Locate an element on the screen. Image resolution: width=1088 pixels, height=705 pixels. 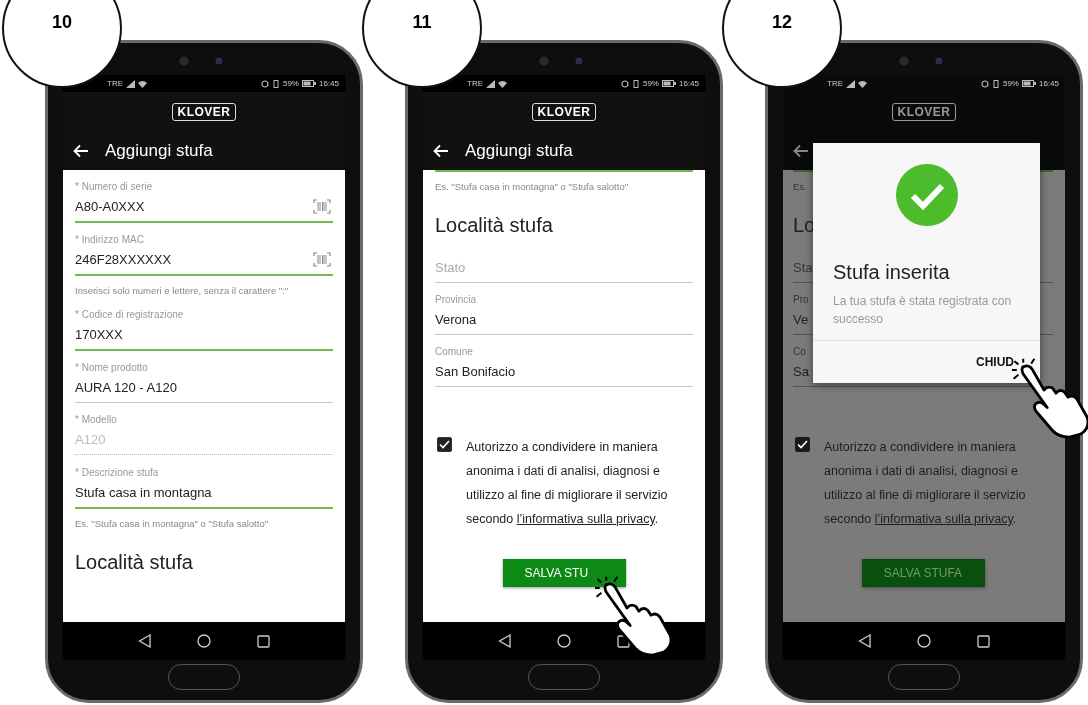
field-hint: Es. is located at coordinates (800, 187).